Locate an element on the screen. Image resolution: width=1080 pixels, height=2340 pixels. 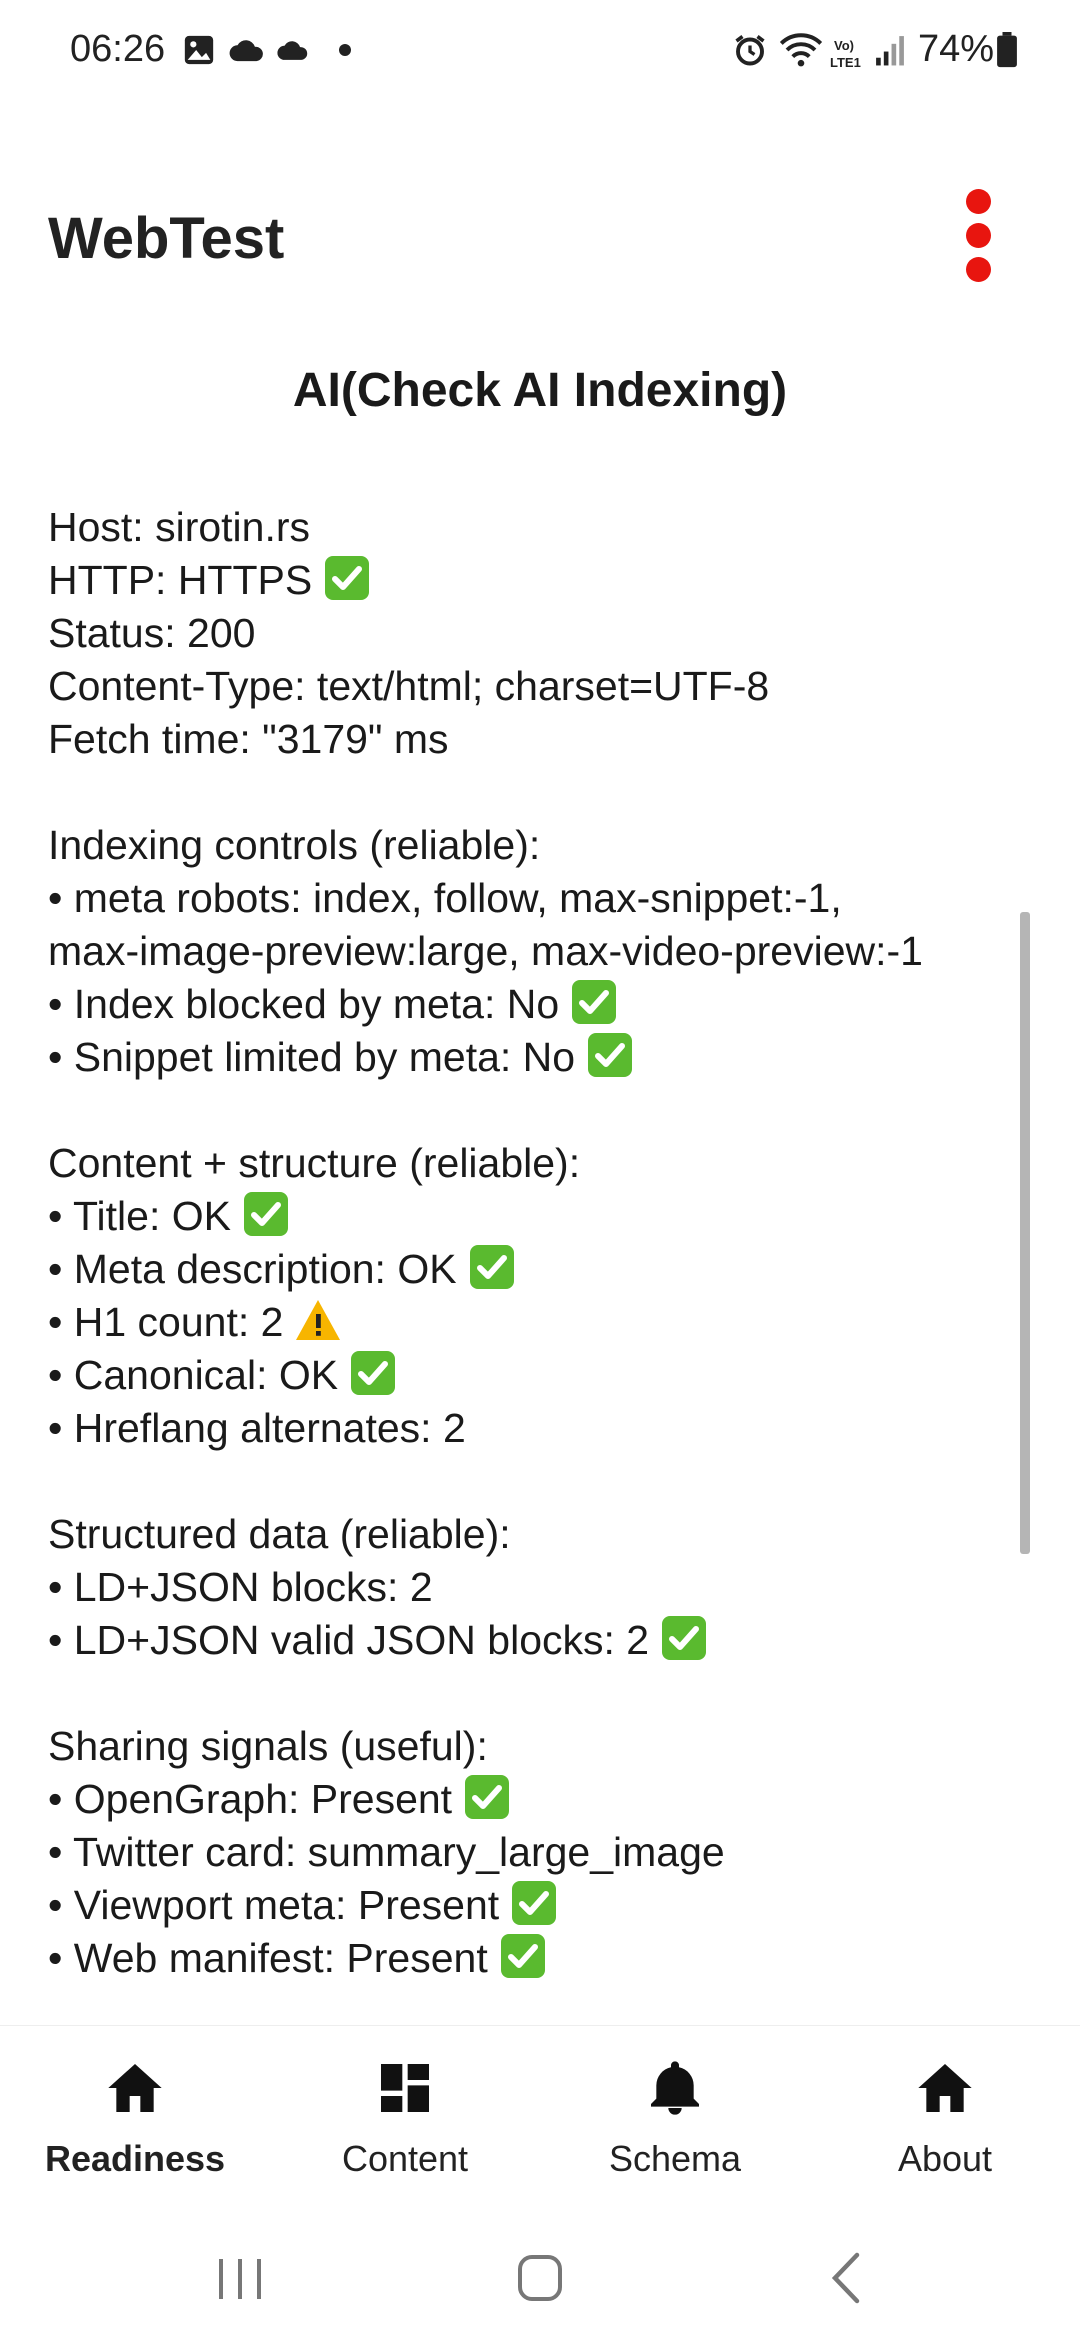
report-line: • Snippet limited by meta: No is located at coordinates (548, 1057).